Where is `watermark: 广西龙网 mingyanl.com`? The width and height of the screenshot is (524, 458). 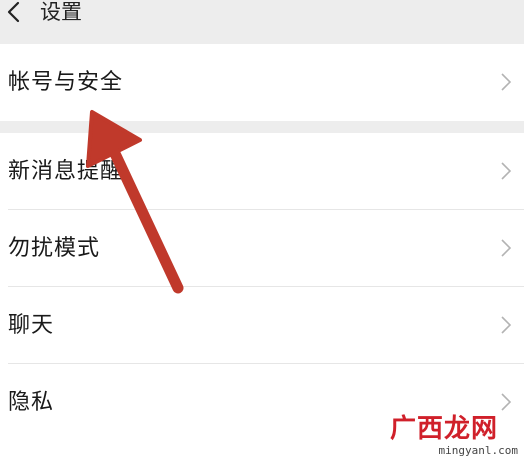 watermark: 广西龙网 mingyanl.com is located at coordinates (449, 436).